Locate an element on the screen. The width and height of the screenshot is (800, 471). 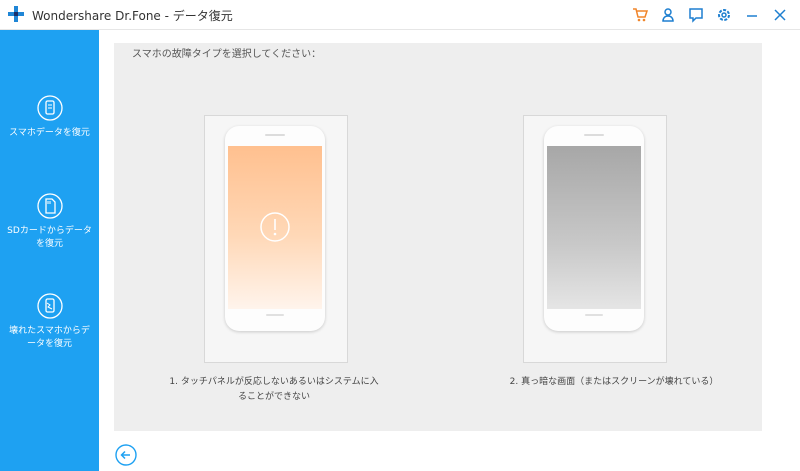
minimize-icon is located at coordinates (752, 15).